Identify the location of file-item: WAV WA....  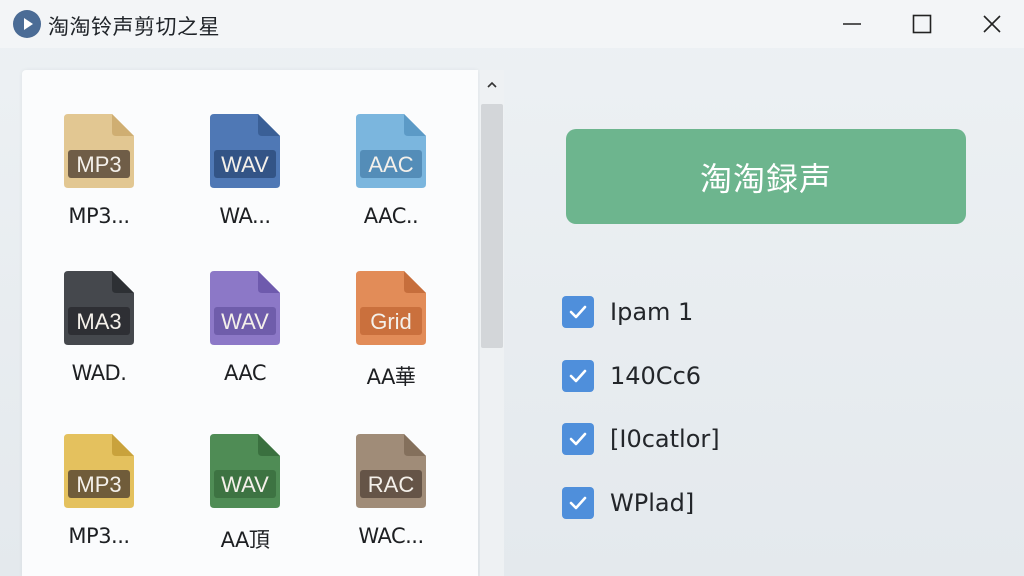
(245, 182).